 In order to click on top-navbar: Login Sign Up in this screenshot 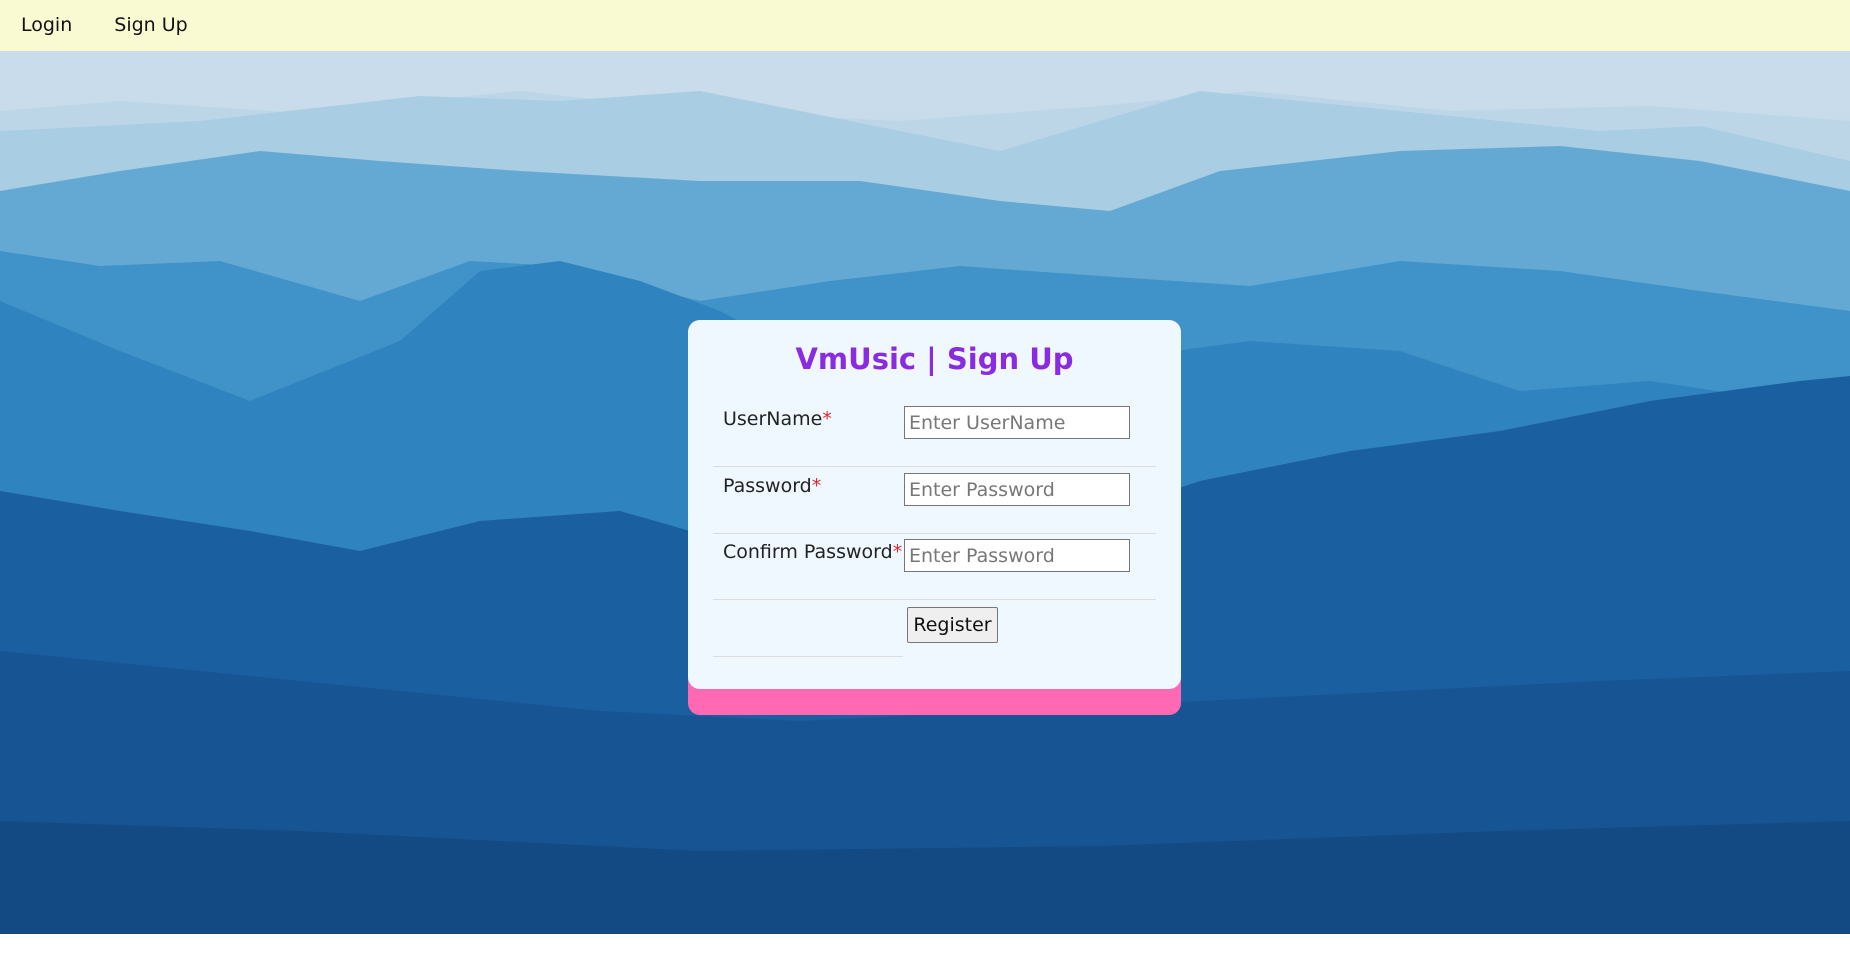, I will do `click(925, 25)`.